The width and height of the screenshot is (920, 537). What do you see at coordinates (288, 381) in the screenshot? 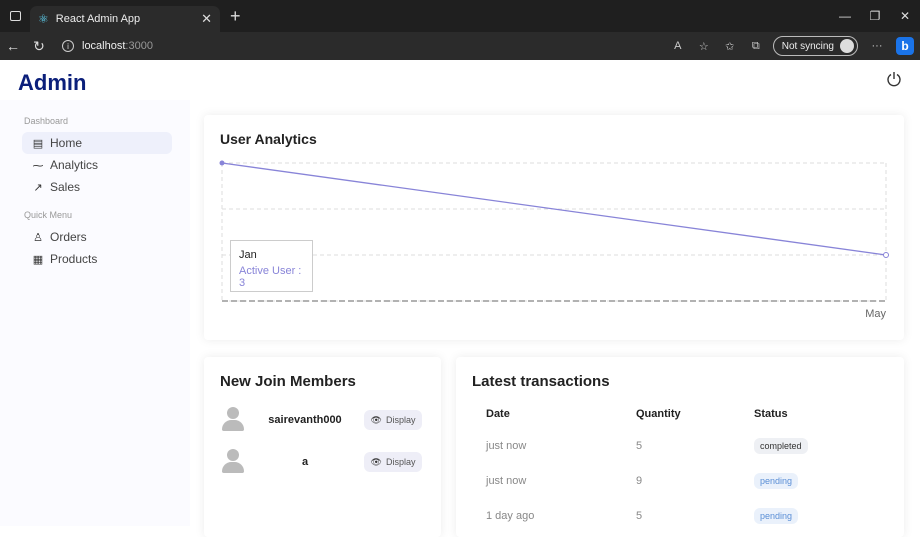
I see `card-title: New Join Members` at bounding box center [288, 381].